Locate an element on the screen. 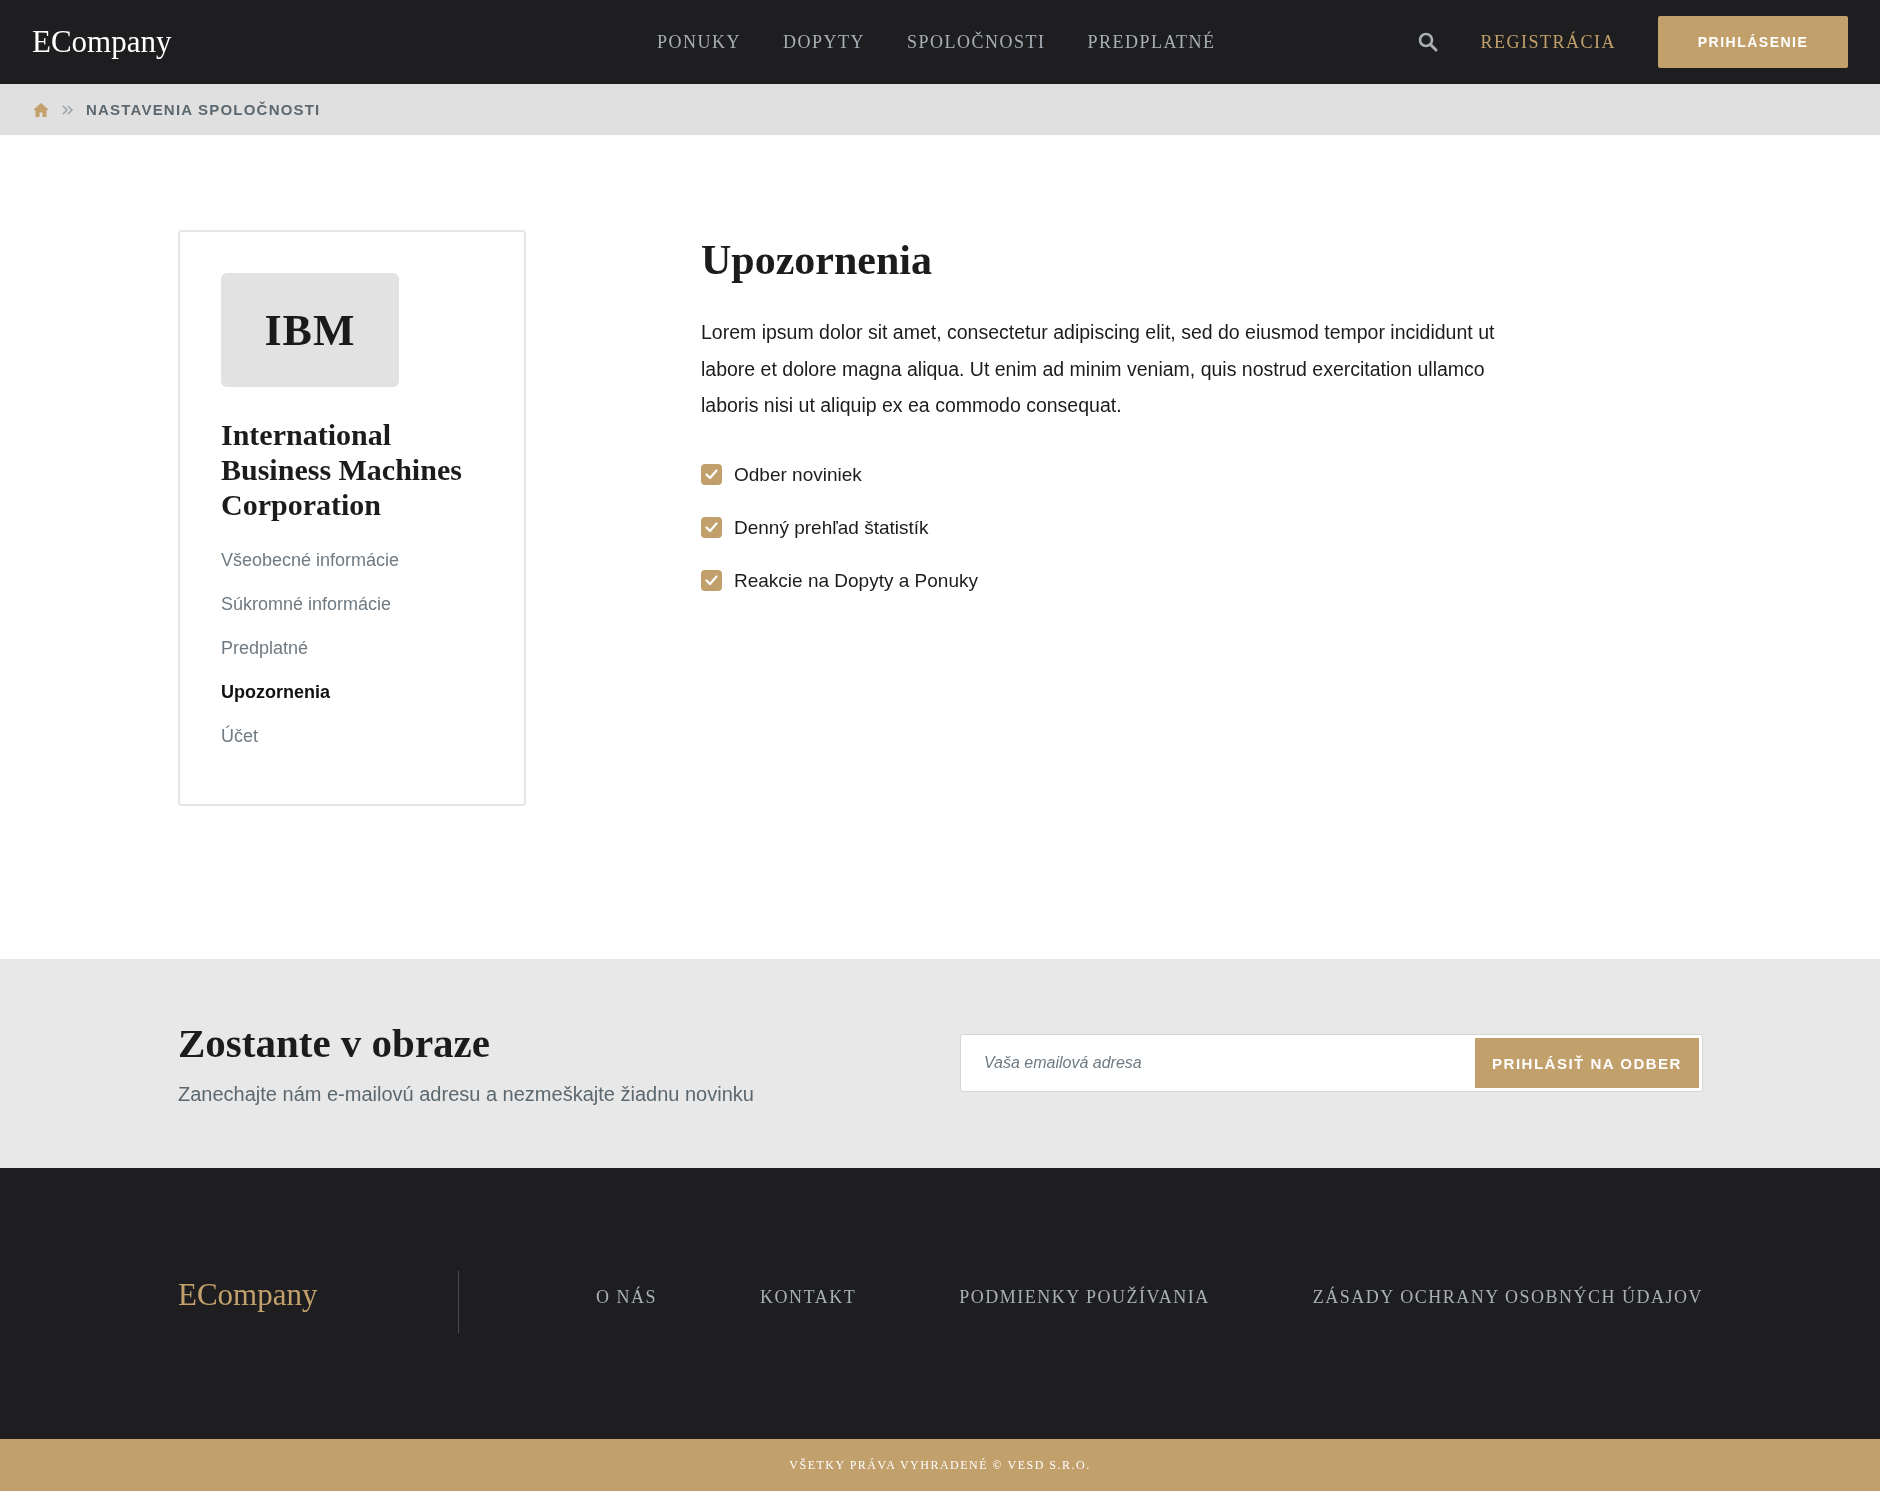 This screenshot has width=1880, height=1491. company-name: International Business Machines Corporation is located at coordinates (342, 469).